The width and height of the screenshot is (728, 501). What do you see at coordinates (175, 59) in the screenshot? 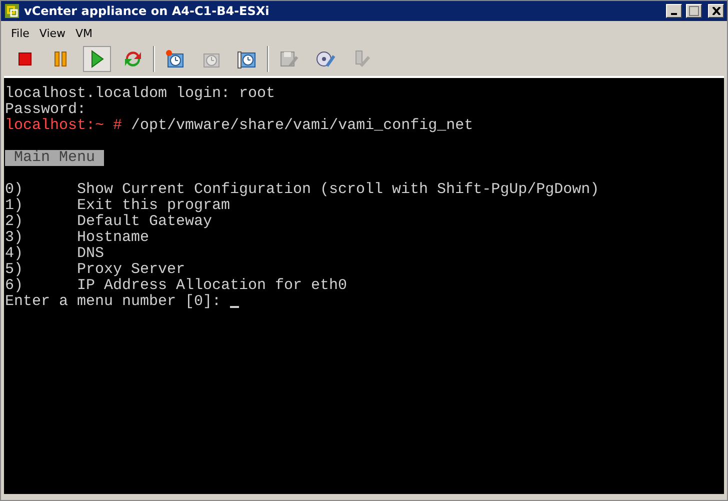
I see `clock-icon` at bounding box center [175, 59].